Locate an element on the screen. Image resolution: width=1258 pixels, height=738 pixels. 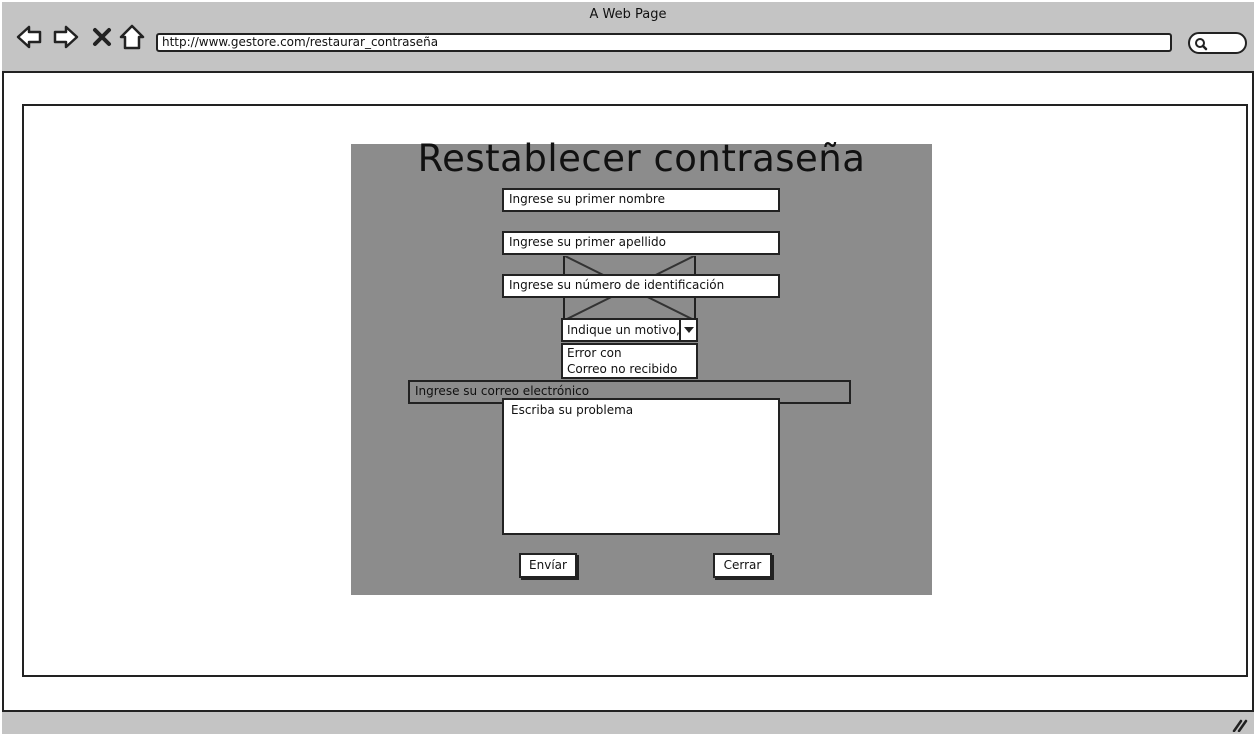
back-arrow-icon is located at coordinates (29, 37).